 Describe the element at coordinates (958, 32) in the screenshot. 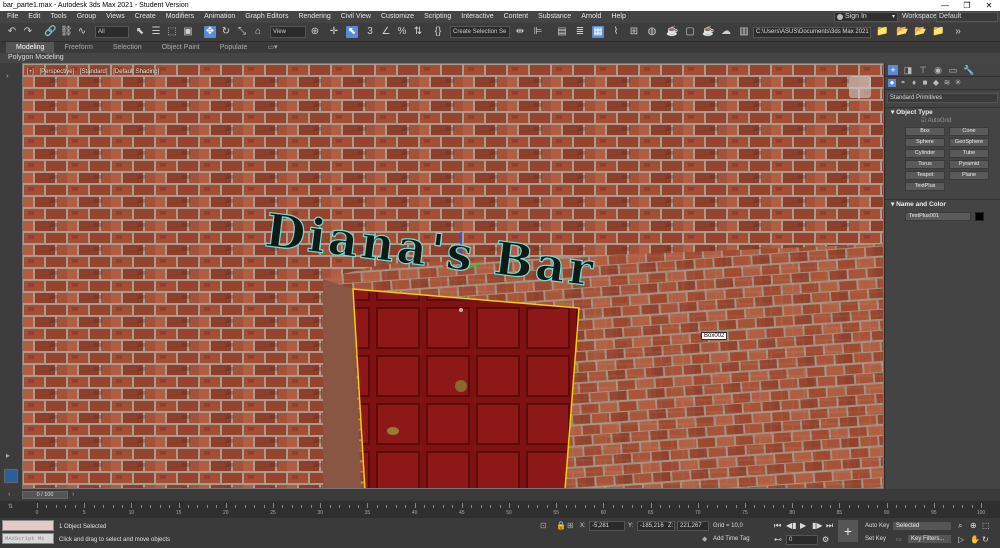

I see `toolbar-overflow-icon: »` at that location.